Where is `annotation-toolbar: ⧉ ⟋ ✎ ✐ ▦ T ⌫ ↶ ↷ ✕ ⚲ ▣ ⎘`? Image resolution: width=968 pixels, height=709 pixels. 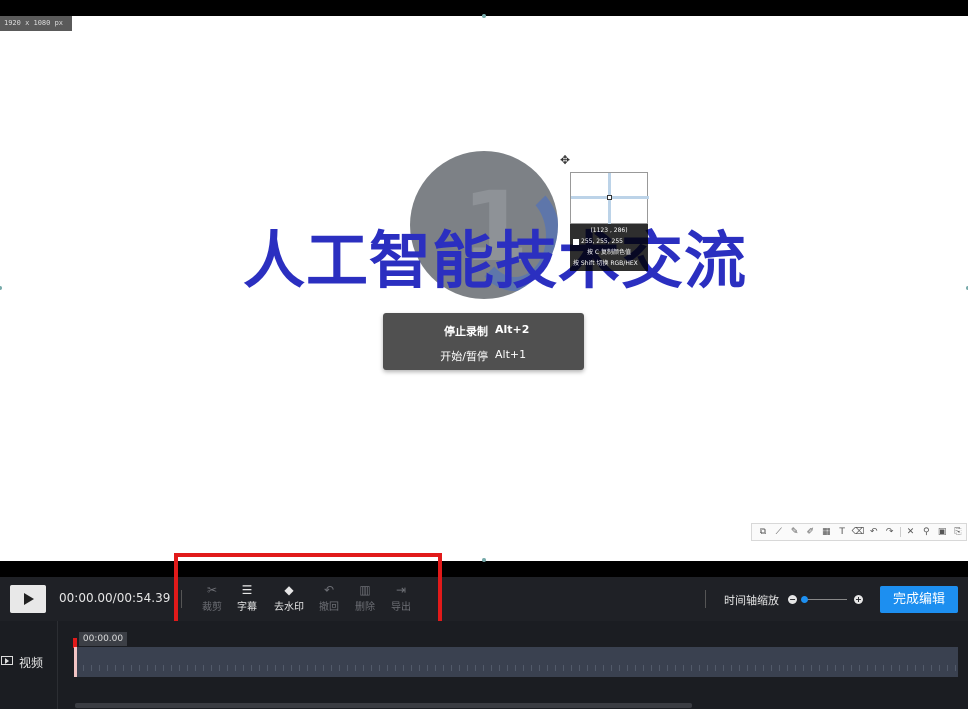 annotation-toolbar: ⧉ ⟋ ✎ ✐ ▦ T ⌫ ↶ ↷ ✕ ⚲ ▣ ⎘ is located at coordinates (859, 532).